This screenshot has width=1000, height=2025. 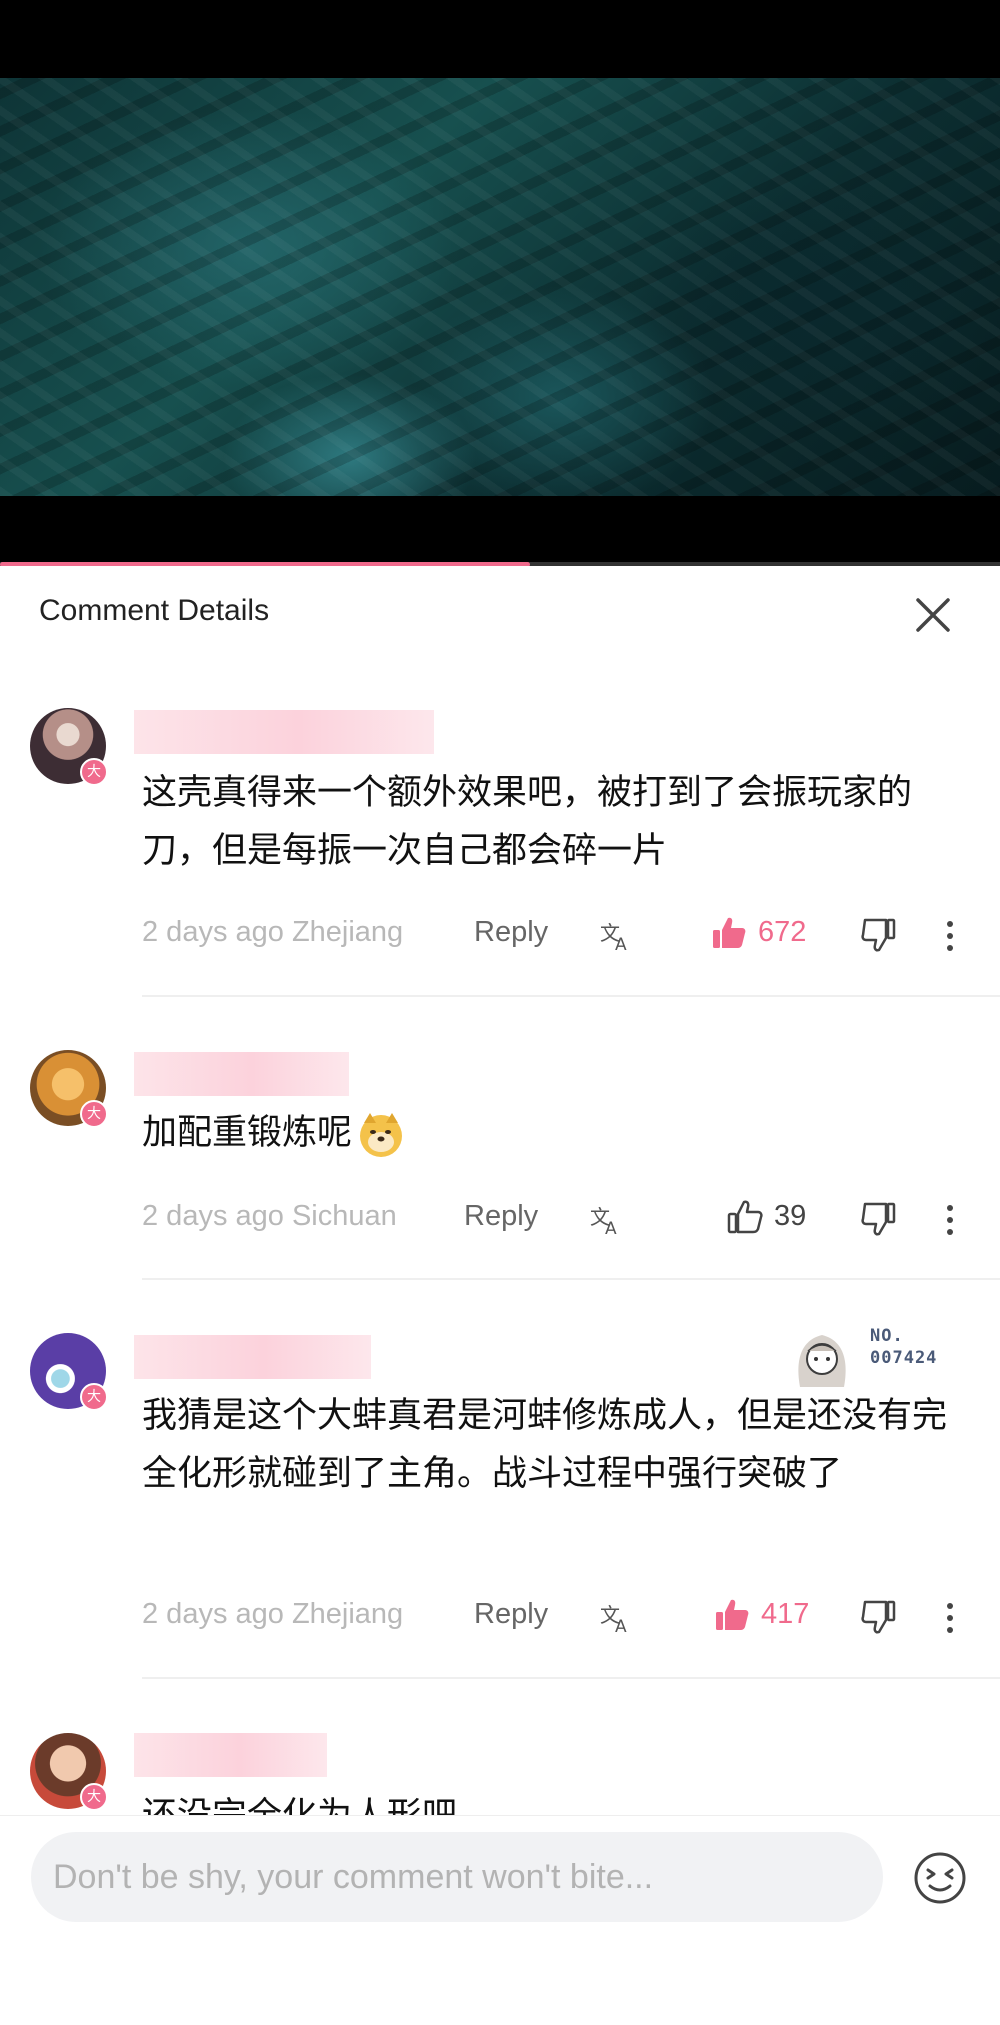 I want to click on like-count: 39, so click(x=790, y=1216).